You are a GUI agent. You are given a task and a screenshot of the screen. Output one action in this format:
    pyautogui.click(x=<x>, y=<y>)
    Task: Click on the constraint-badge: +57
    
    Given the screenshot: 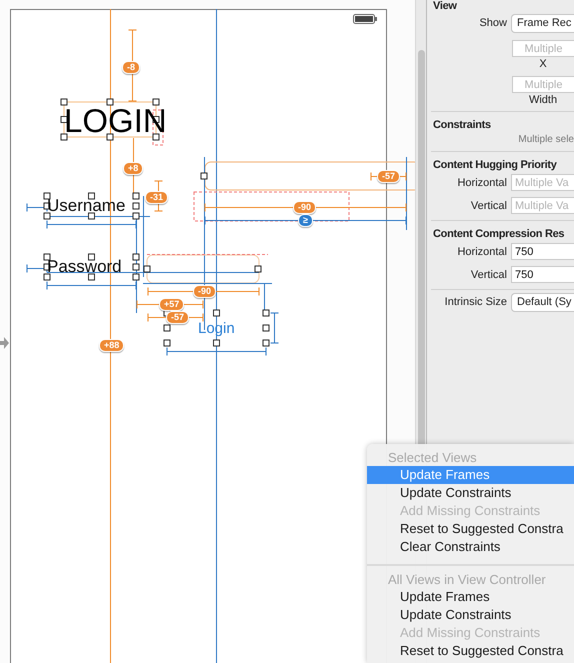 What is the action you would take?
    pyautogui.click(x=171, y=304)
    